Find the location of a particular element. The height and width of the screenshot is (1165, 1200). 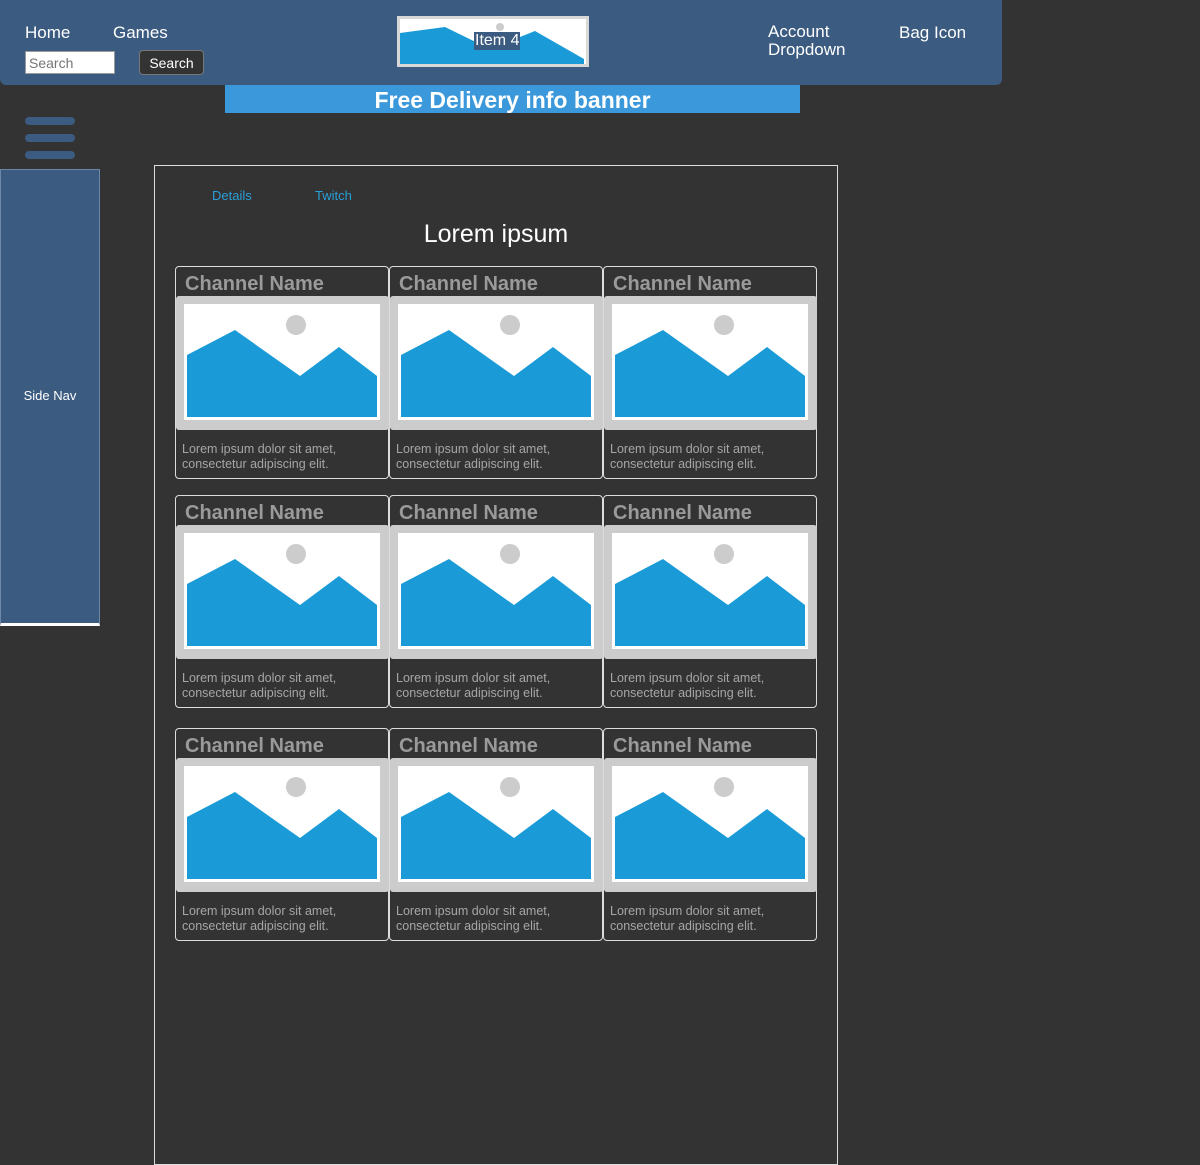

side-nav: Side Nav is located at coordinates (50, 397).